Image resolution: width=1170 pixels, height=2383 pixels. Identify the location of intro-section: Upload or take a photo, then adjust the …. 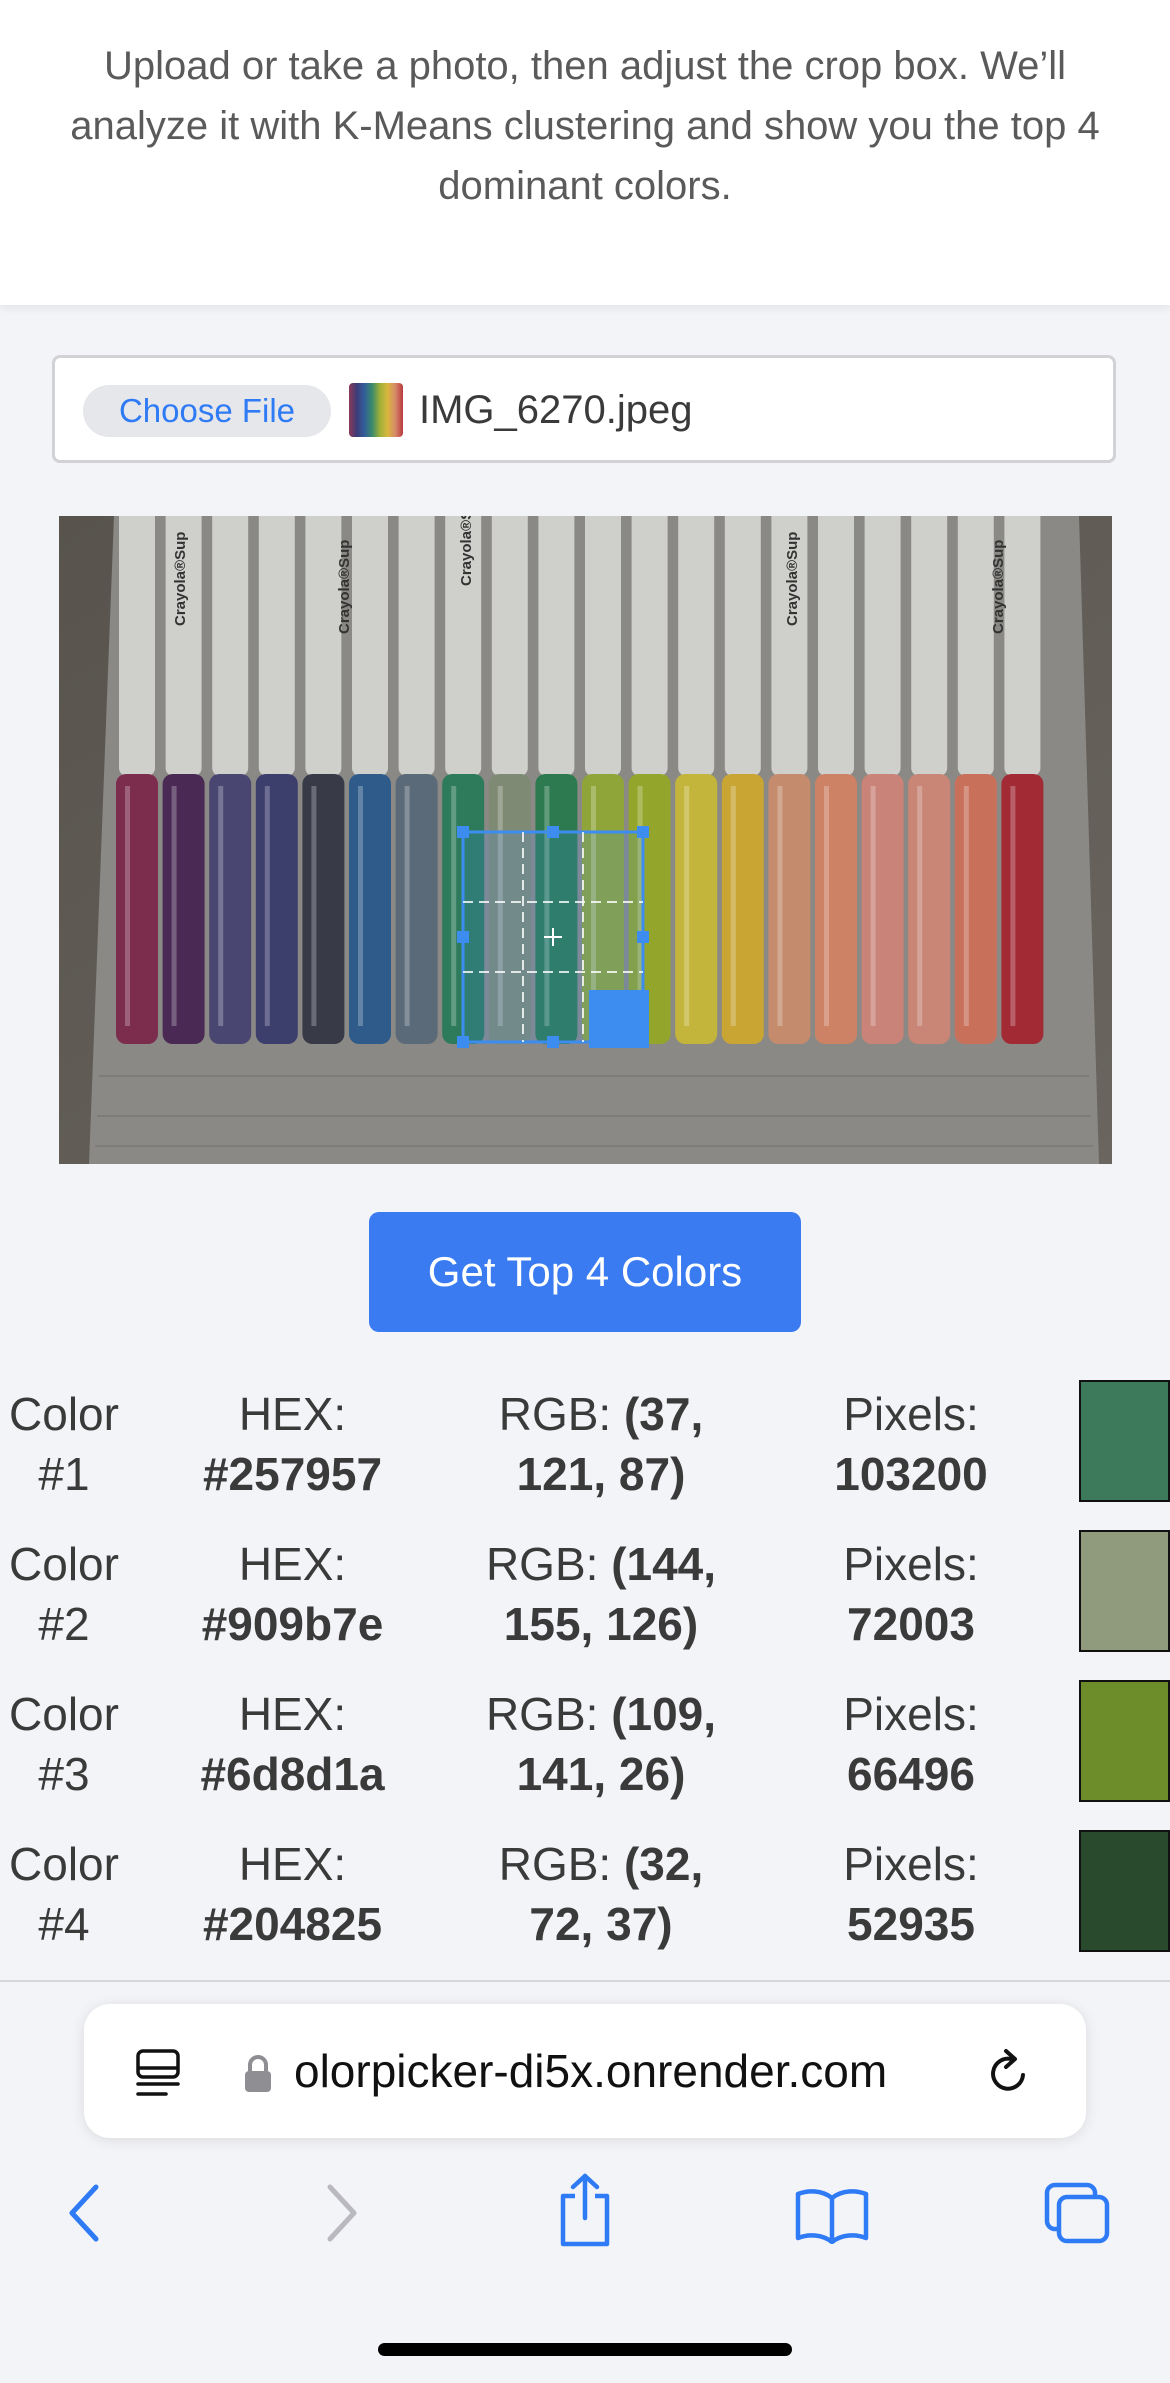
(585, 152).